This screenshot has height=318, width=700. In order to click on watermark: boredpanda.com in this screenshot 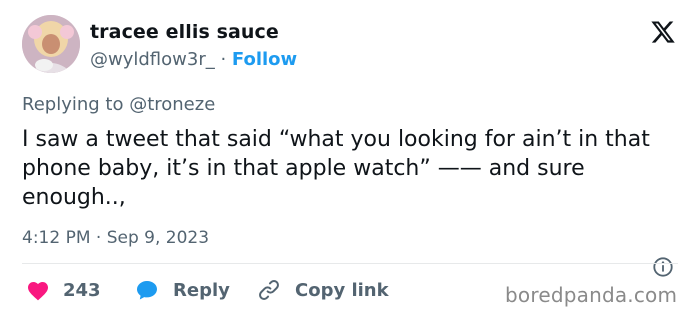, I will do `click(591, 295)`.